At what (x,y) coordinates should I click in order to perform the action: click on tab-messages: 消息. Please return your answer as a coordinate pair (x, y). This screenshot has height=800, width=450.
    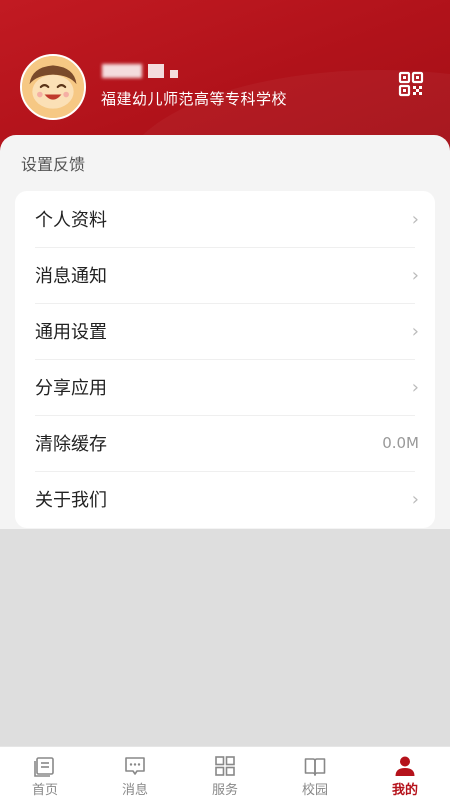
    Looking at the image, I should click on (135, 773).